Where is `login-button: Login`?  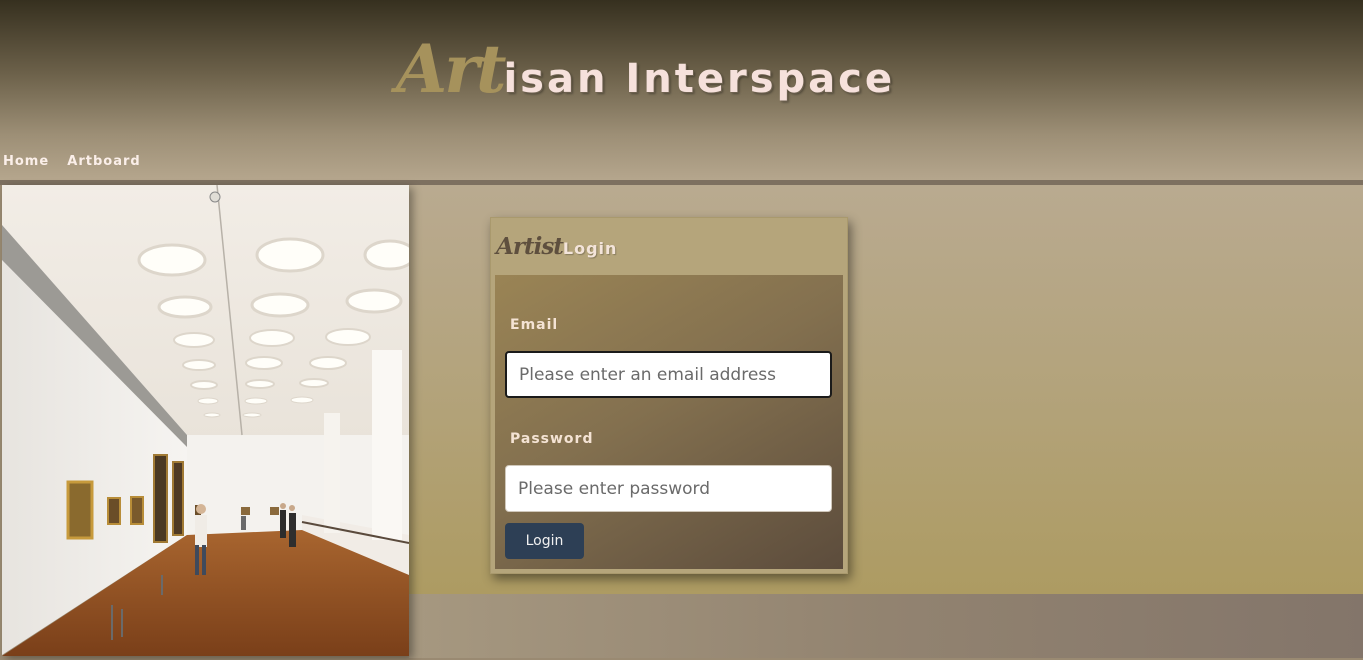 login-button: Login is located at coordinates (544, 541).